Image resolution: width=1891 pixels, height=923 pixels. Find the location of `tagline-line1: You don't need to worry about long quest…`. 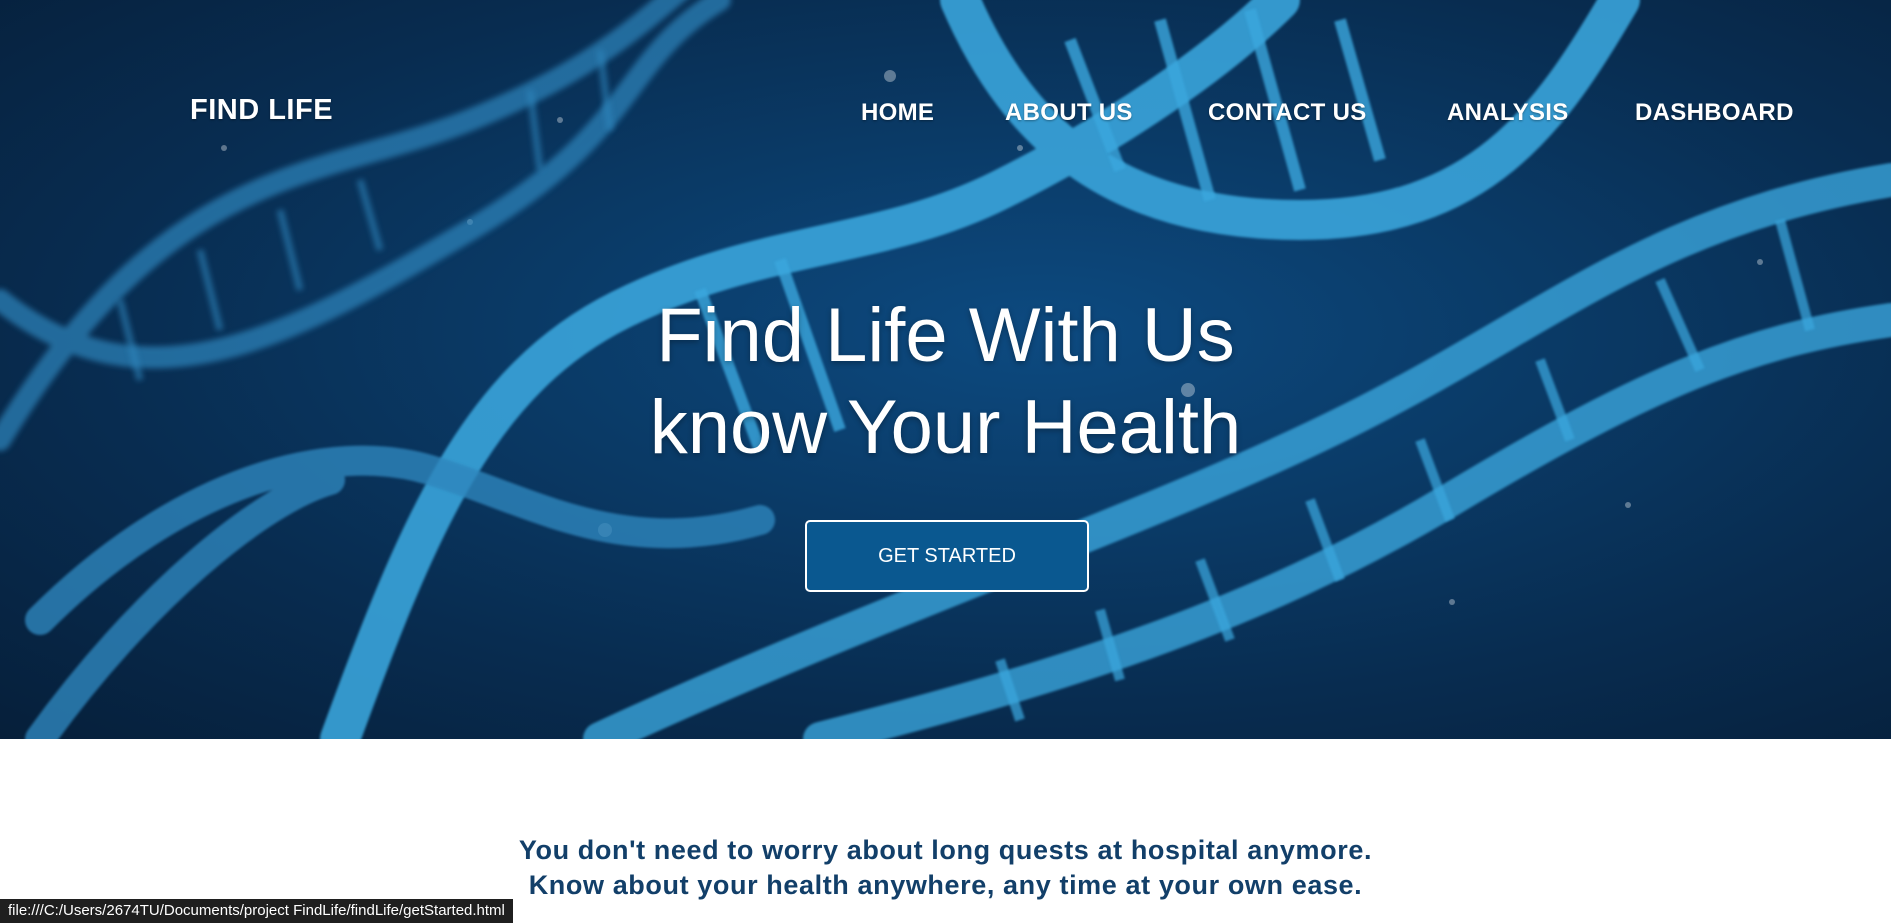

tagline-line1: You don't need to worry about long quest… is located at coordinates (945, 850).